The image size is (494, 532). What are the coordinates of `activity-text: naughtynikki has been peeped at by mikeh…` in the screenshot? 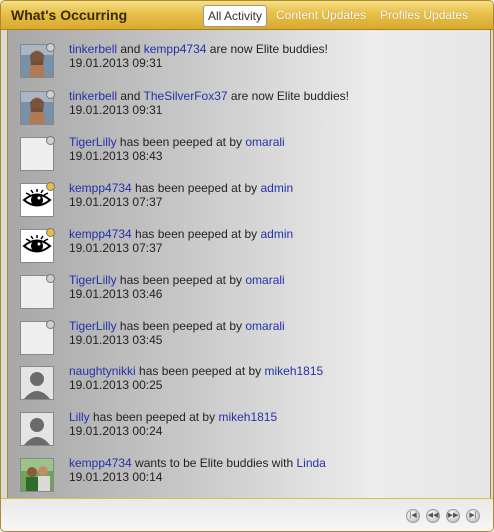 It's located at (196, 371).